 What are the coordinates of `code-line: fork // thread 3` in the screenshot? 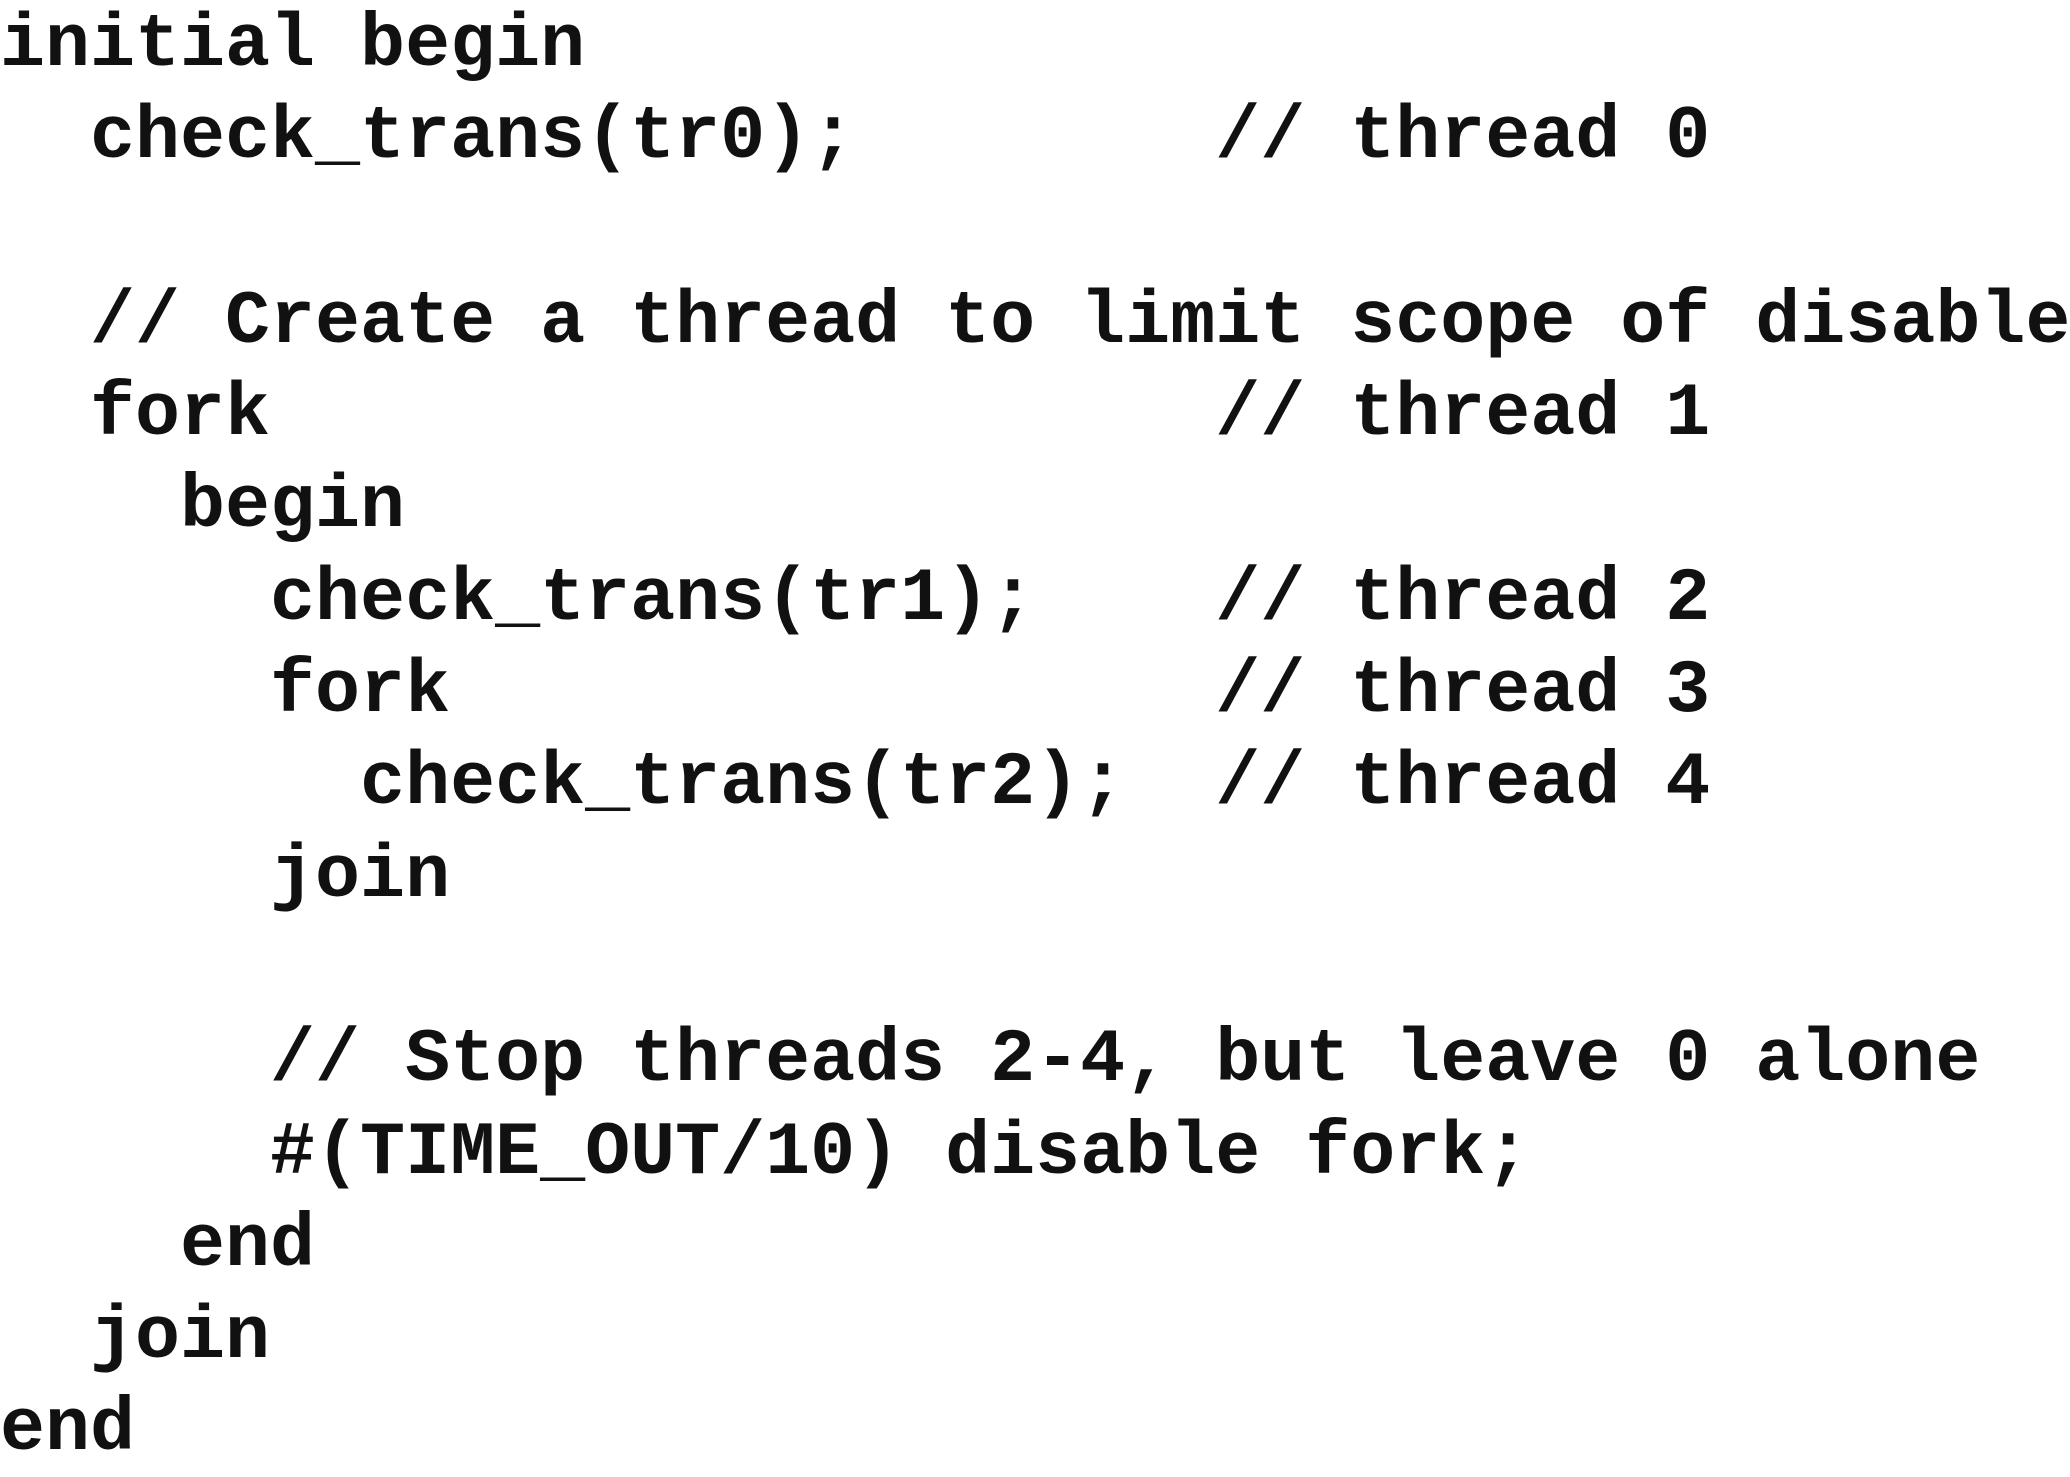 It's located at (855, 692).